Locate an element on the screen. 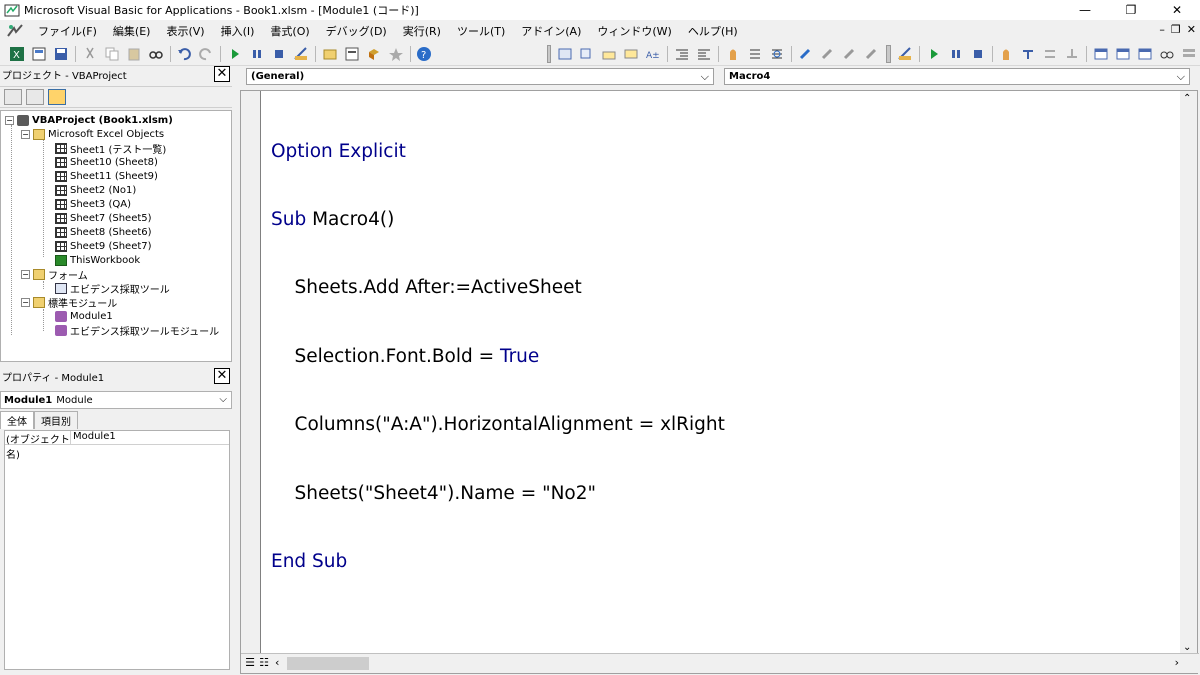  locals-window-icon is located at coordinates (1101, 54).